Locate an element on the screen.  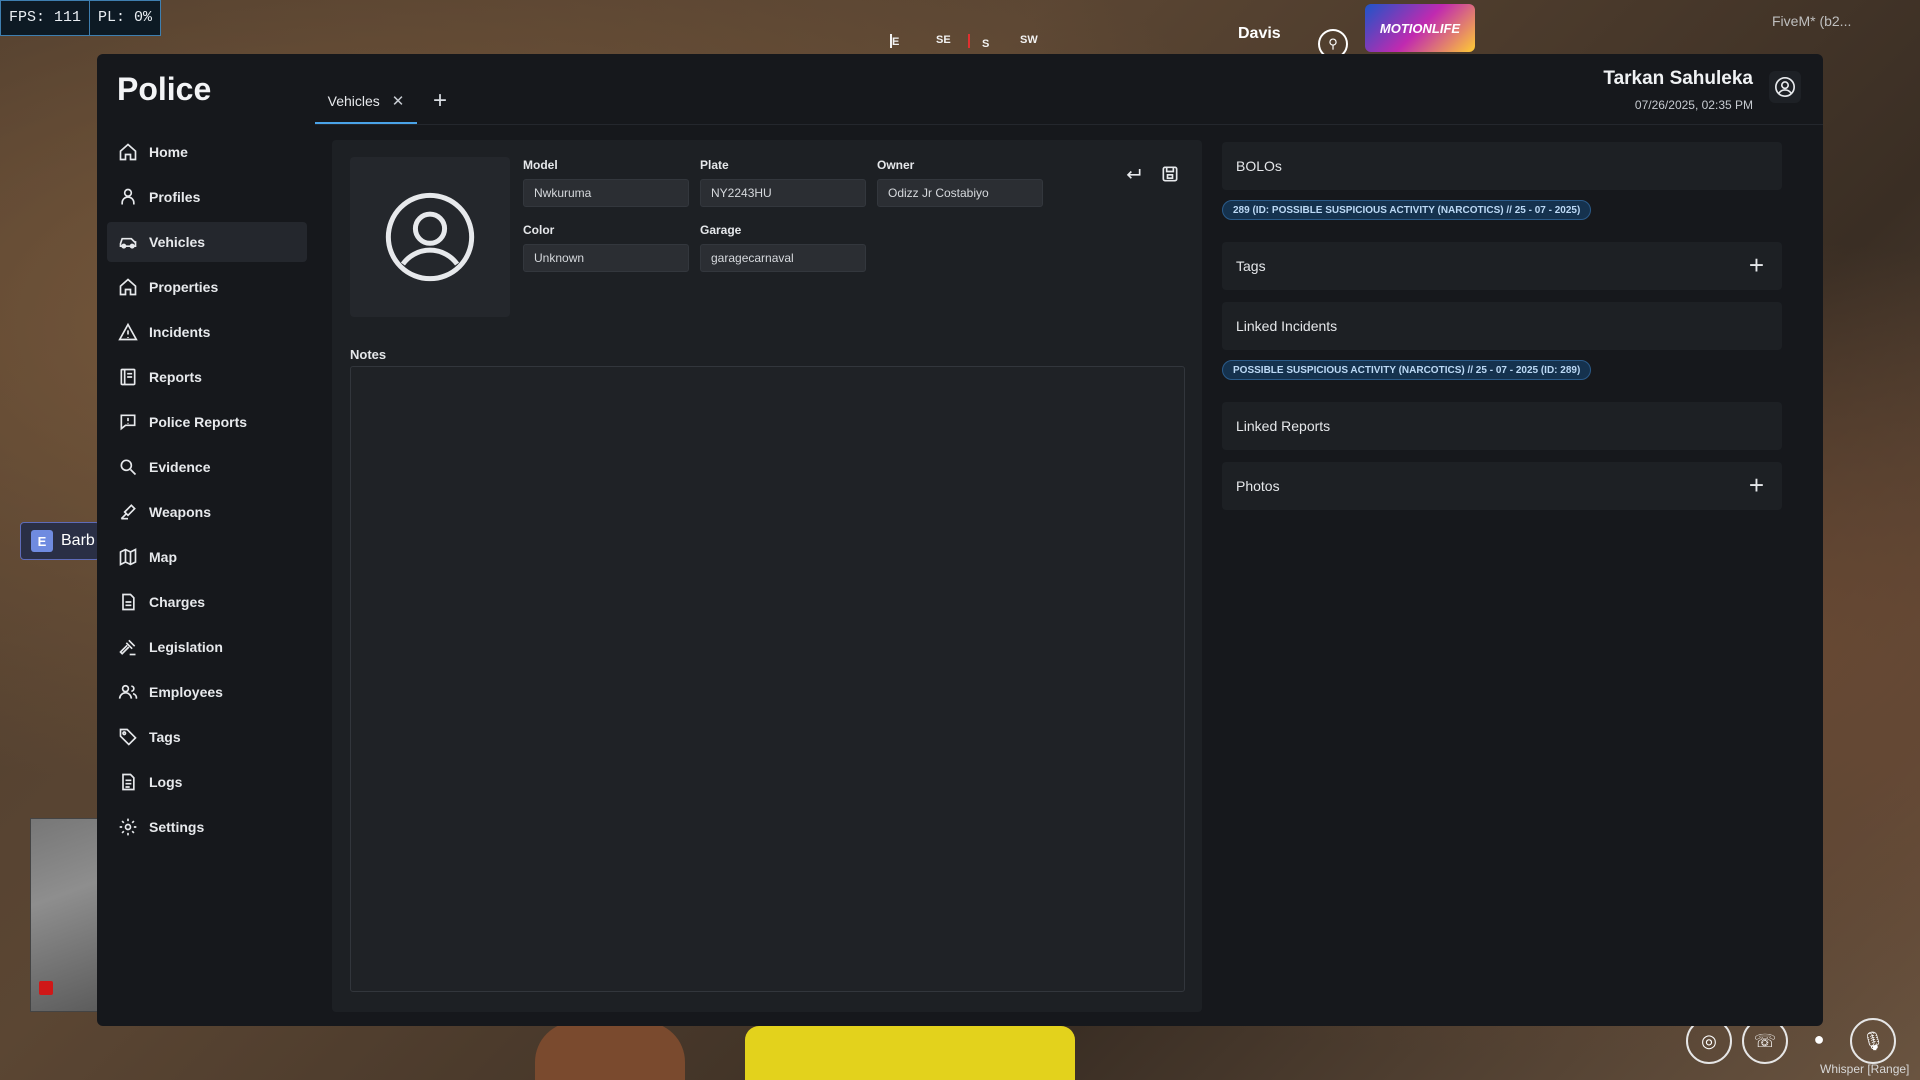
search-icon is located at coordinates (128, 467).